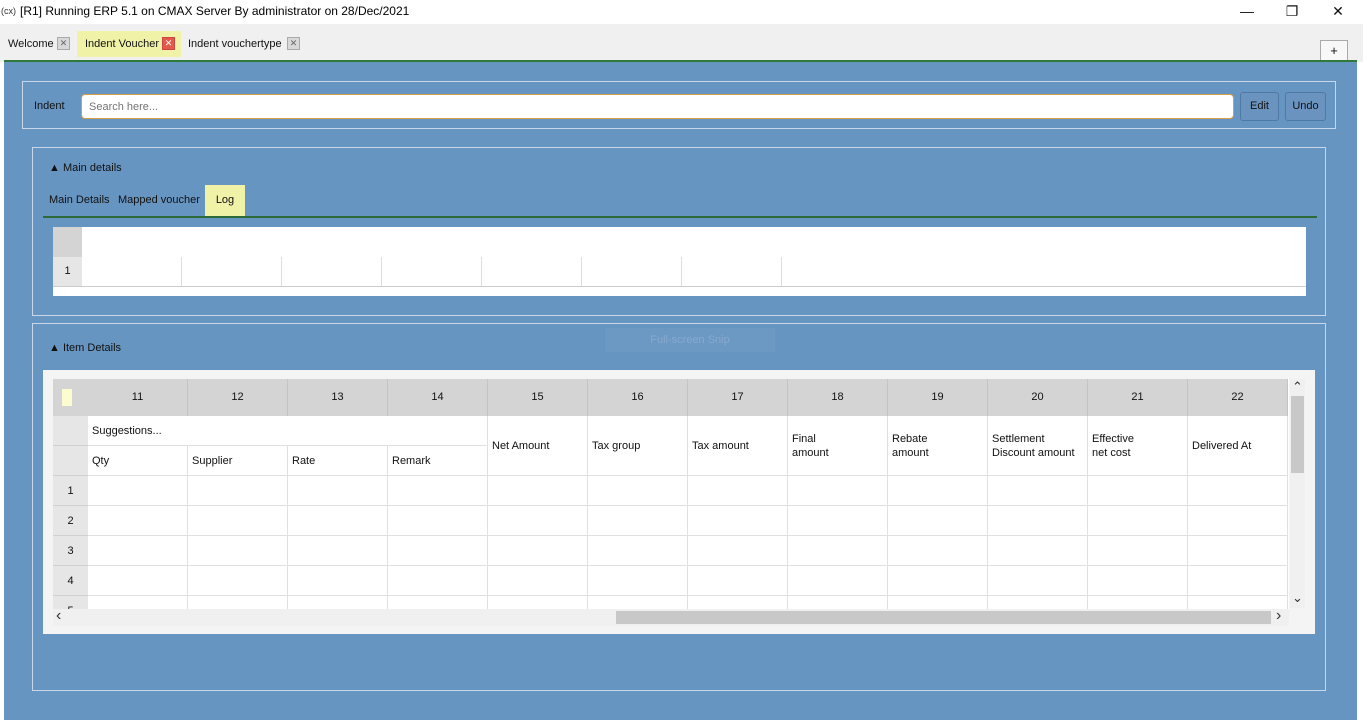 The height and width of the screenshot is (720, 1363). What do you see at coordinates (1297, 387) in the screenshot?
I see `scroll-up-icon: ⌃` at bounding box center [1297, 387].